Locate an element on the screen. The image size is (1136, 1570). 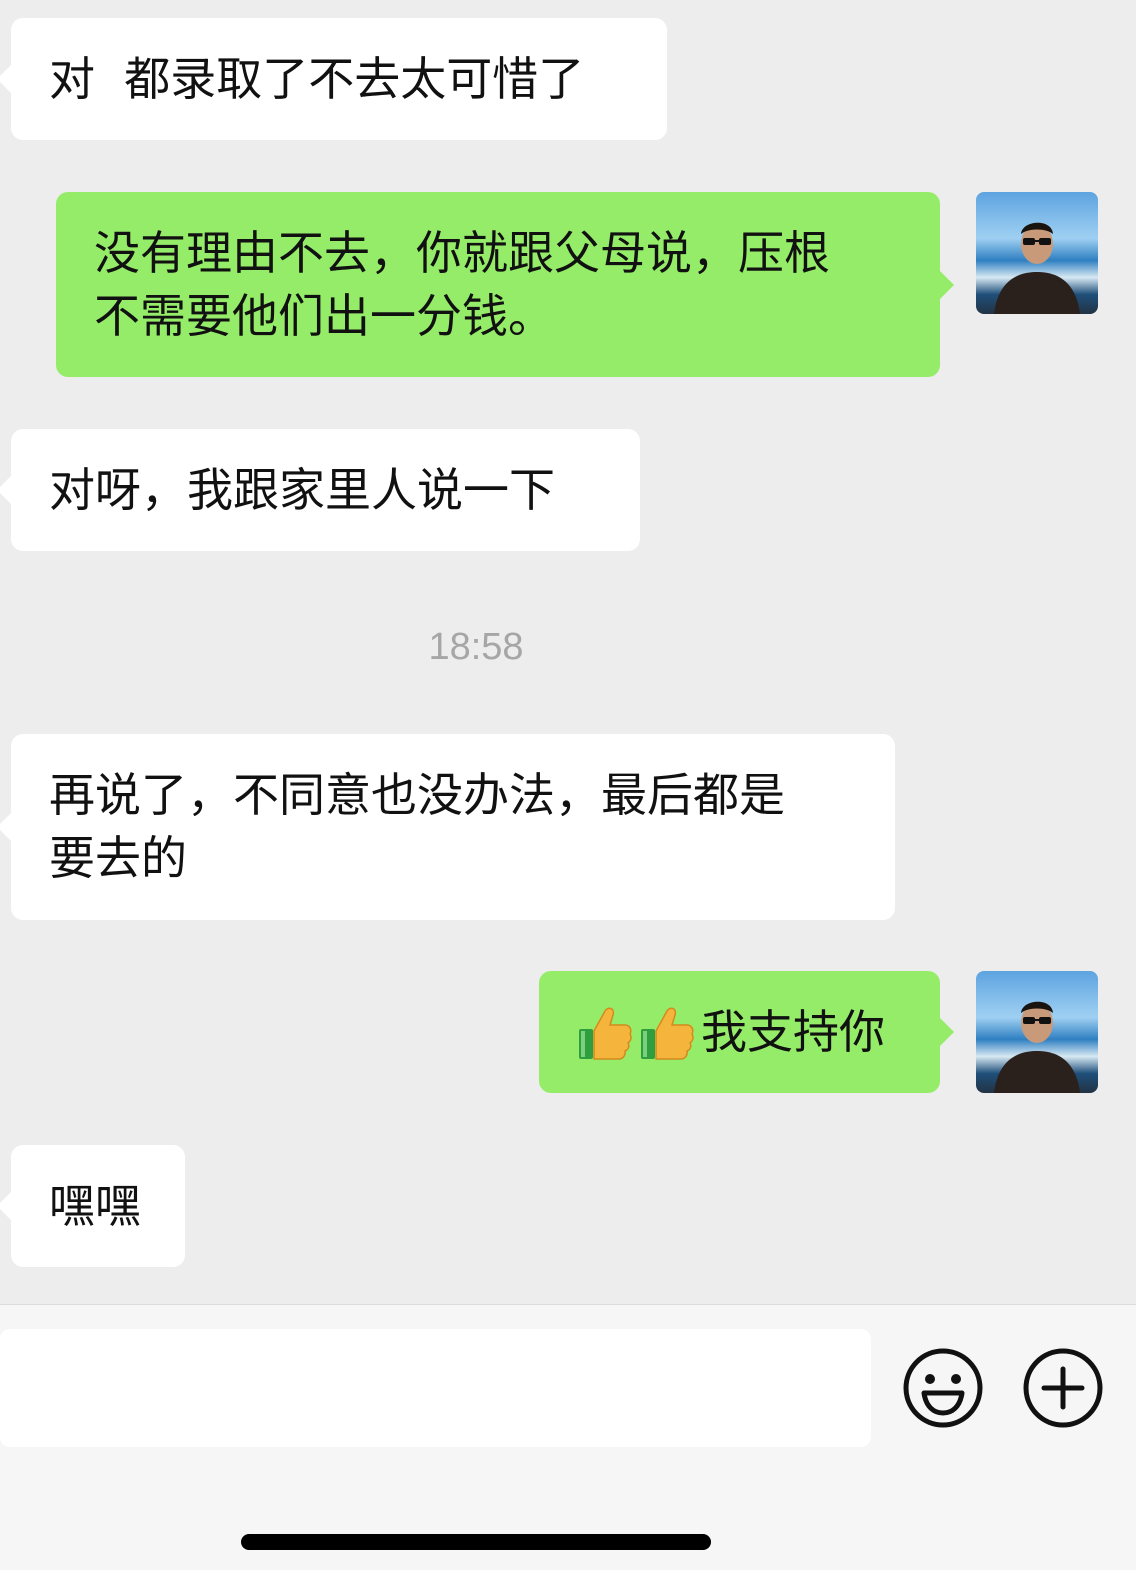
home-indicator is located at coordinates (476, 1542).